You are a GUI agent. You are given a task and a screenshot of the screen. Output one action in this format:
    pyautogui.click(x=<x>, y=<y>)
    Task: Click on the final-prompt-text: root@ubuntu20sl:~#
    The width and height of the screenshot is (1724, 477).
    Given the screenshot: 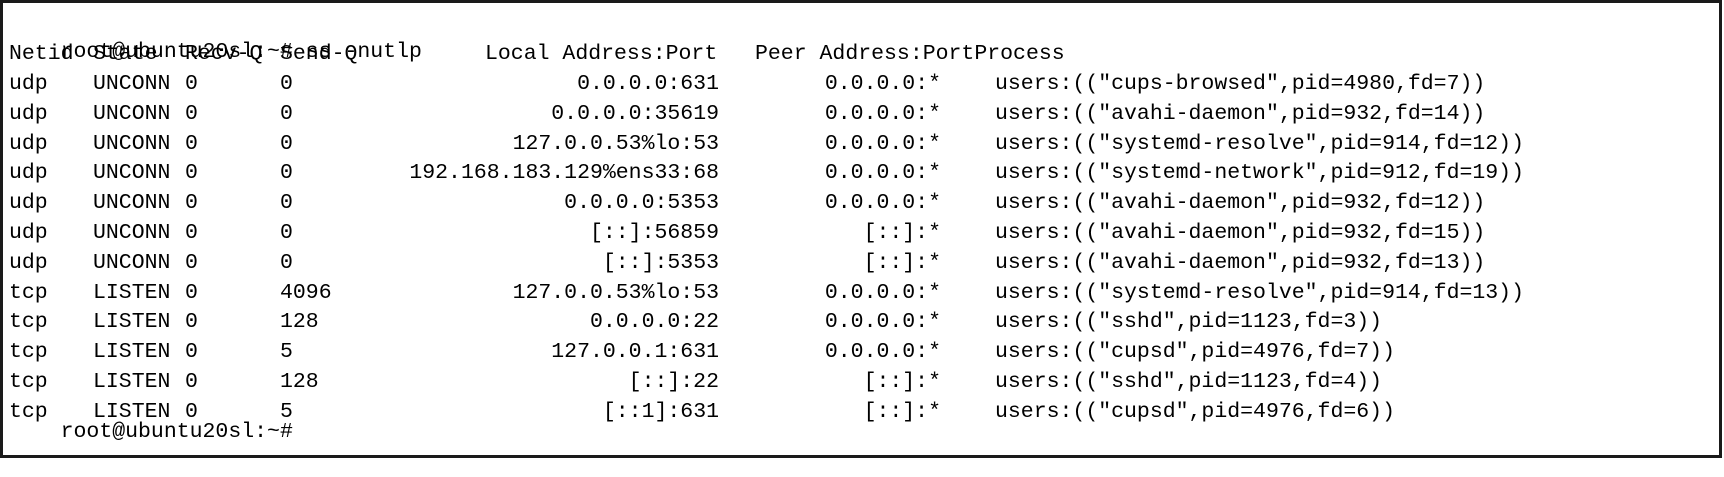 What is the action you would take?
    pyautogui.click(x=176, y=432)
    